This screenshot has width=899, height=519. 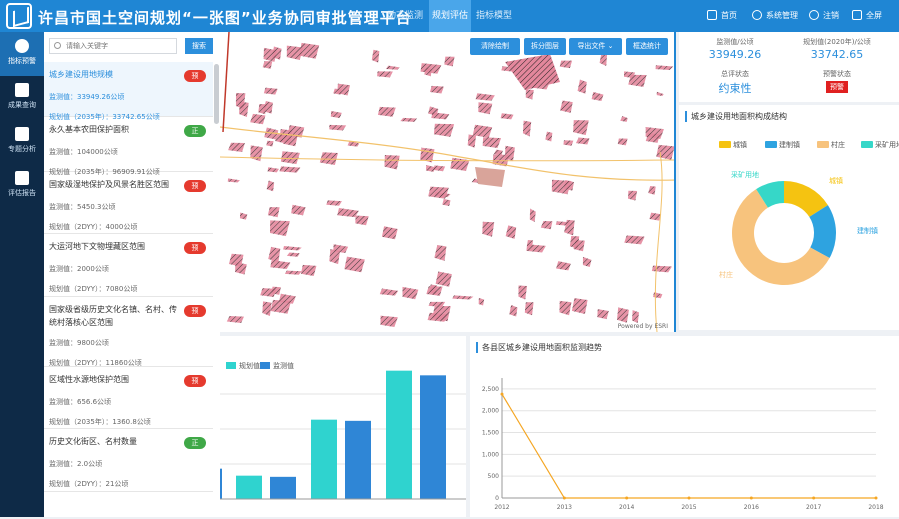 I want to click on sidenav-item-report: 评估报告, so click(x=22, y=186).